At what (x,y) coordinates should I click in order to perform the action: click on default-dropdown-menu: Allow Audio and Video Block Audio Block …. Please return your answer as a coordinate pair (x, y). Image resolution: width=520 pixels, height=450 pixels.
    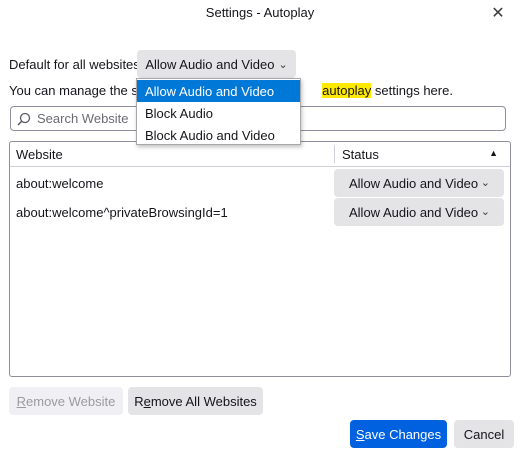
    Looking at the image, I should click on (218, 111).